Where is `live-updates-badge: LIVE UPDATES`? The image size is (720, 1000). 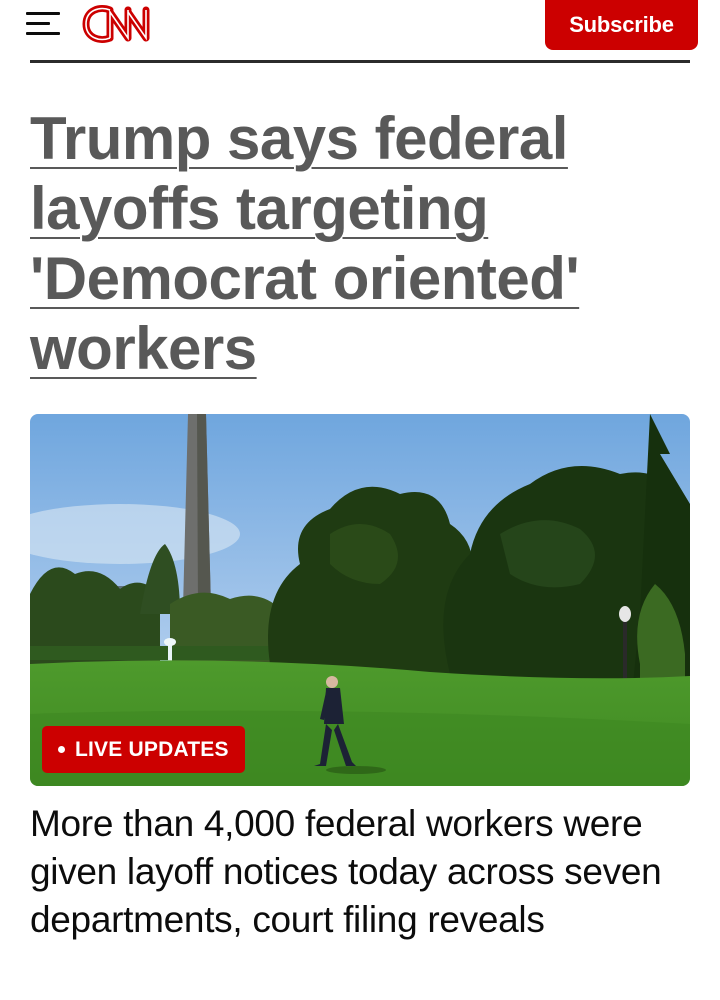 live-updates-badge: LIVE UPDATES is located at coordinates (143, 749).